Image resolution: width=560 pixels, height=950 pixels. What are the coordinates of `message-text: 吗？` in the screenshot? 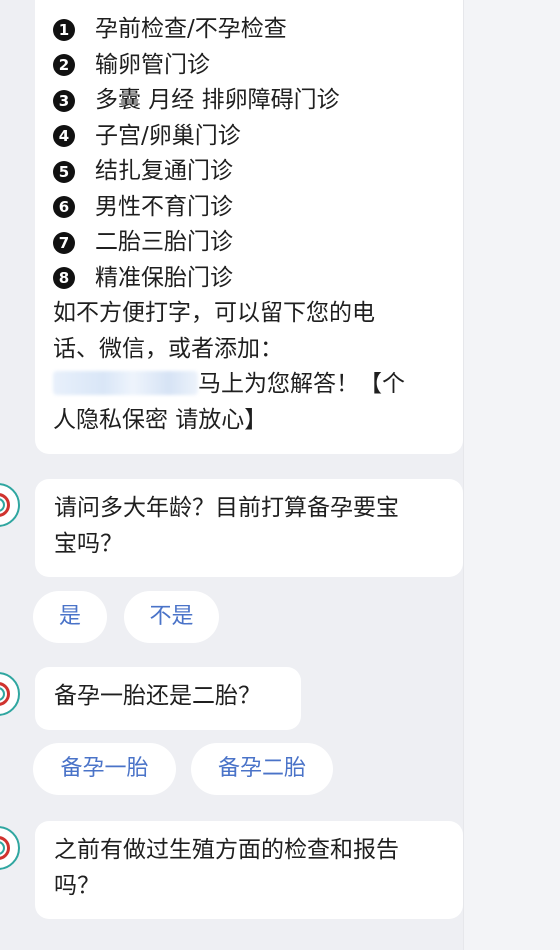 It's located at (77, 885).